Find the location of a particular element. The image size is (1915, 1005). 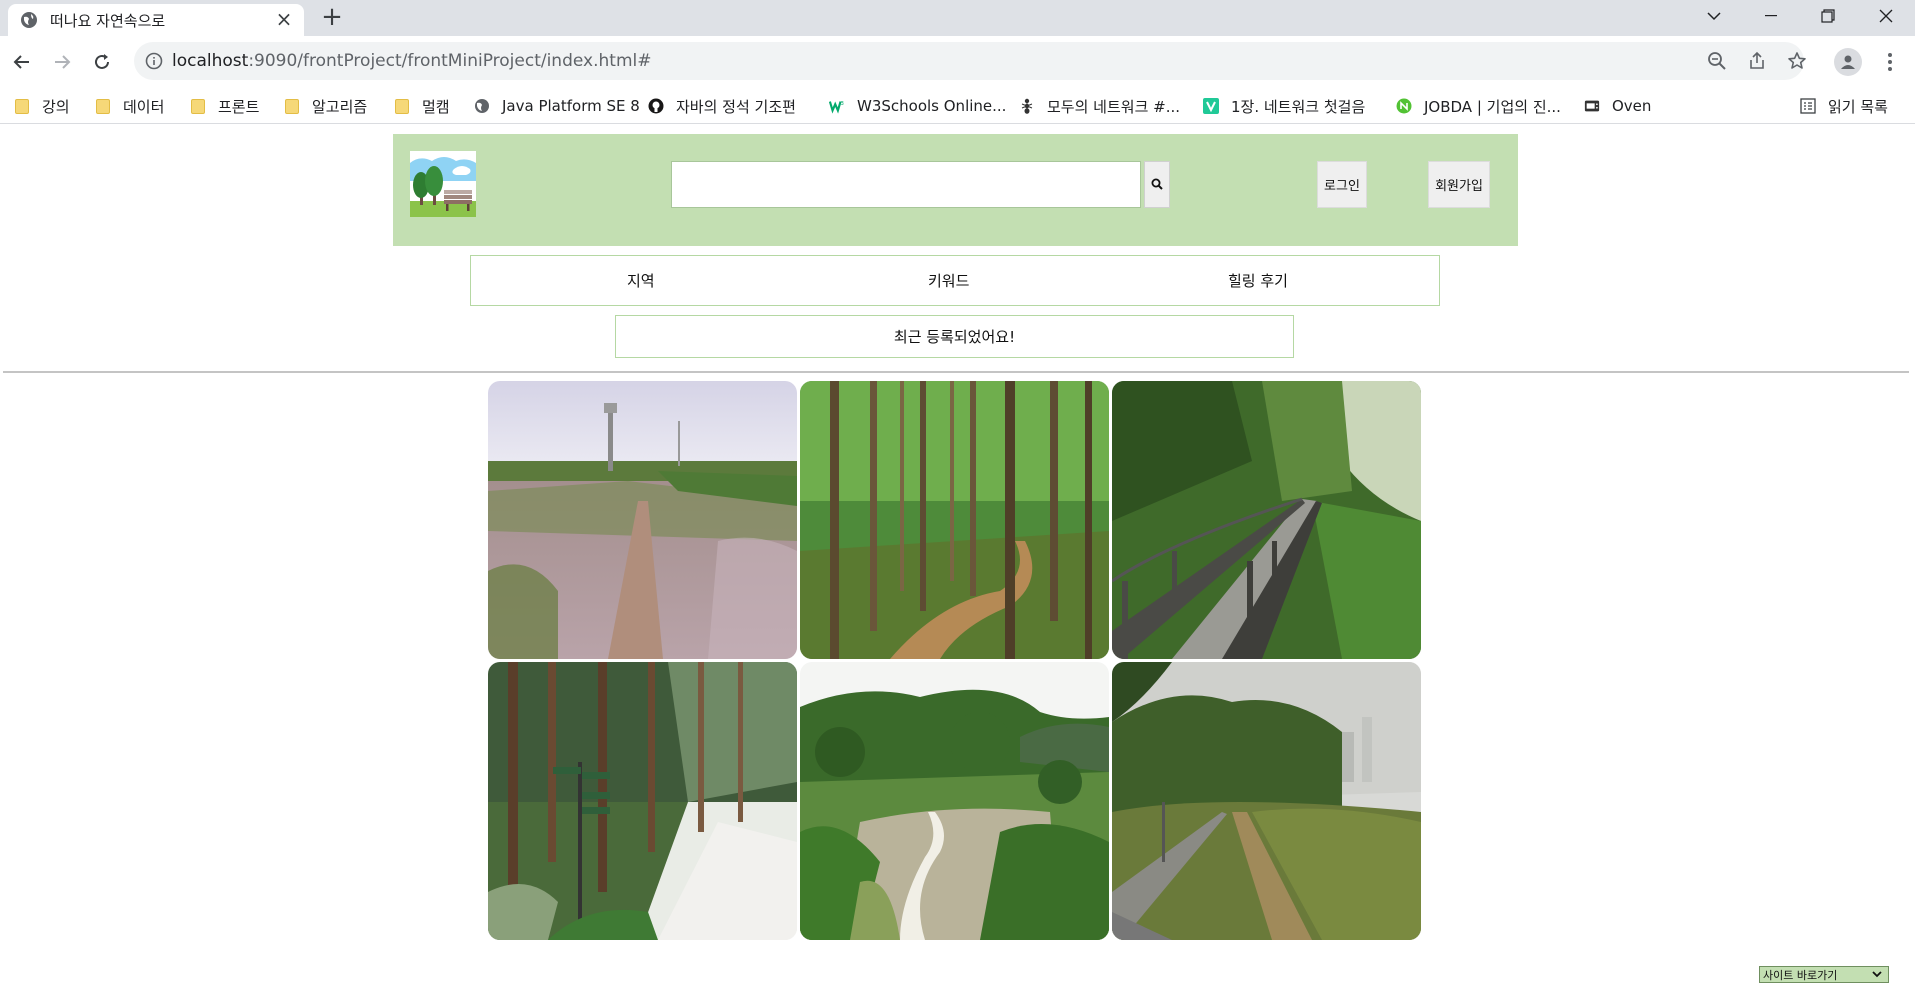

menu-item-region: 지역 is located at coordinates (641, 280).